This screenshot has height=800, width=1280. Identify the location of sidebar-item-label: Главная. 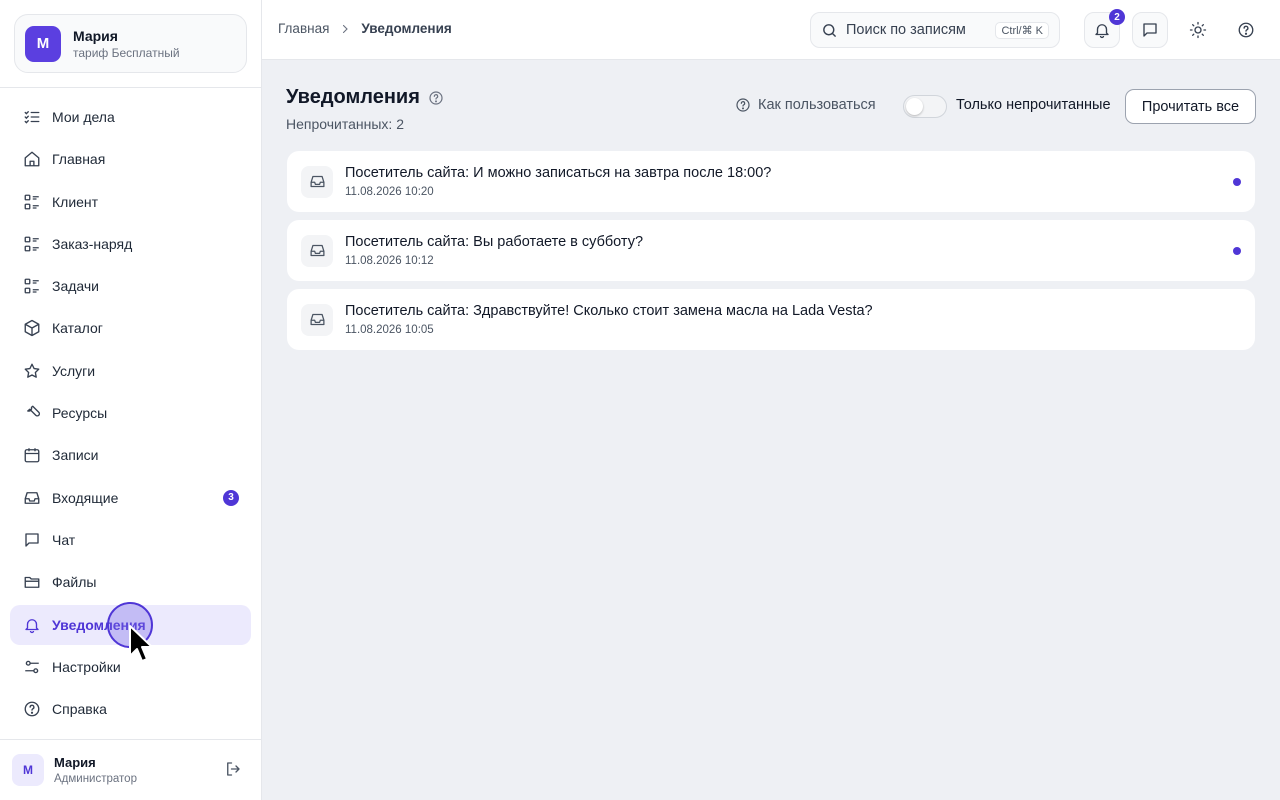
(79, 159).